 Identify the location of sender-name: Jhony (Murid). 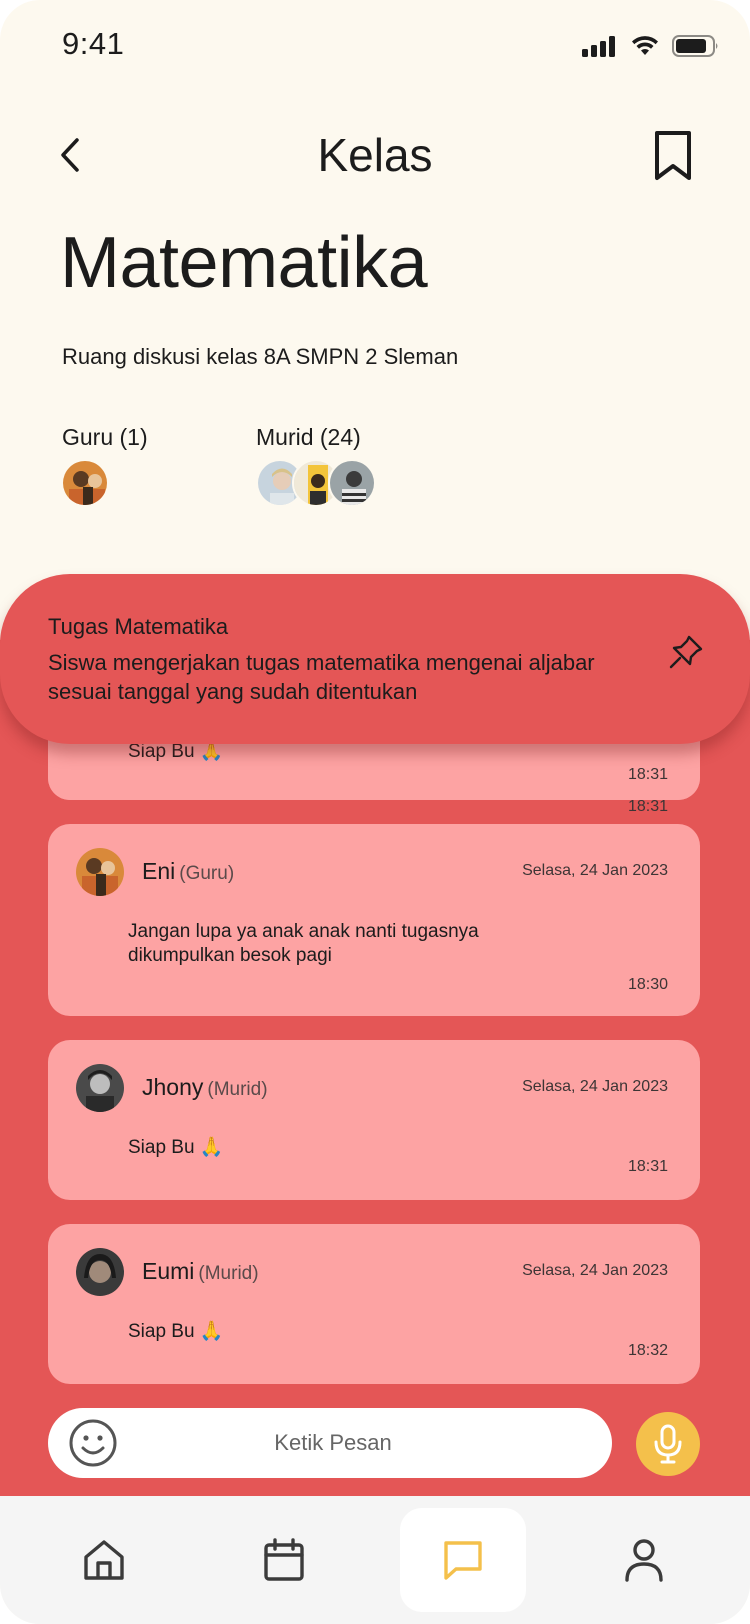
(205, 1087).